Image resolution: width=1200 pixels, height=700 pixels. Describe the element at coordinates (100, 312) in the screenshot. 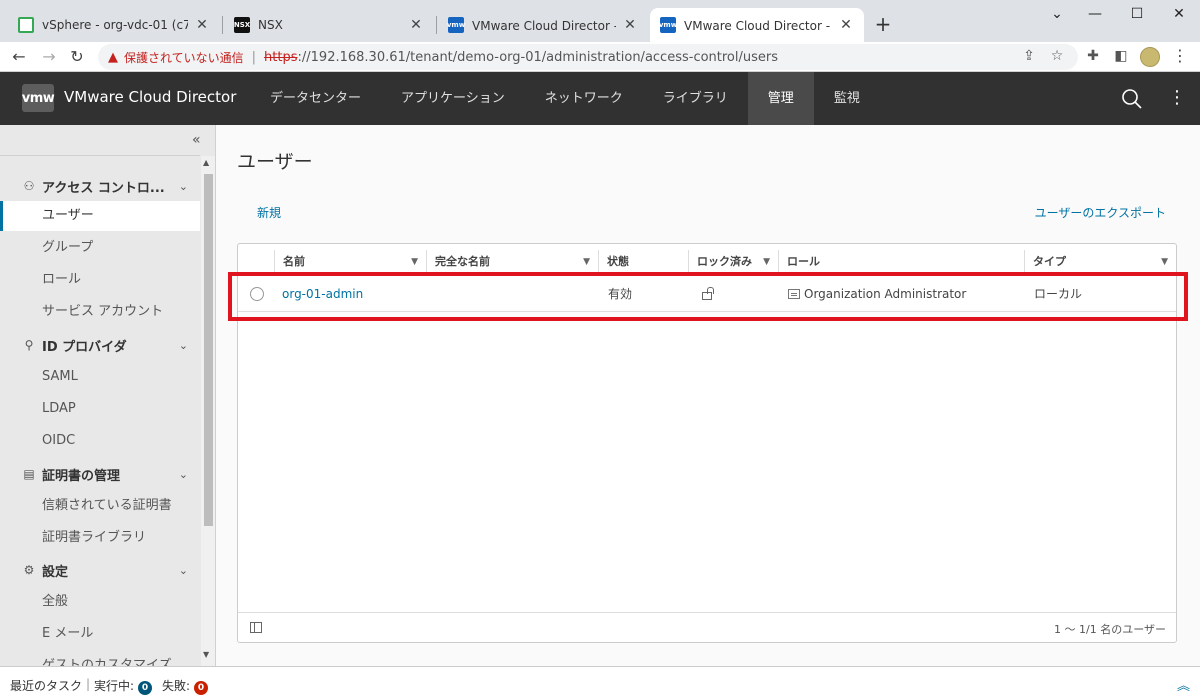

I see `sidebar-item-service-accounts: サービス アカウント` at that location.